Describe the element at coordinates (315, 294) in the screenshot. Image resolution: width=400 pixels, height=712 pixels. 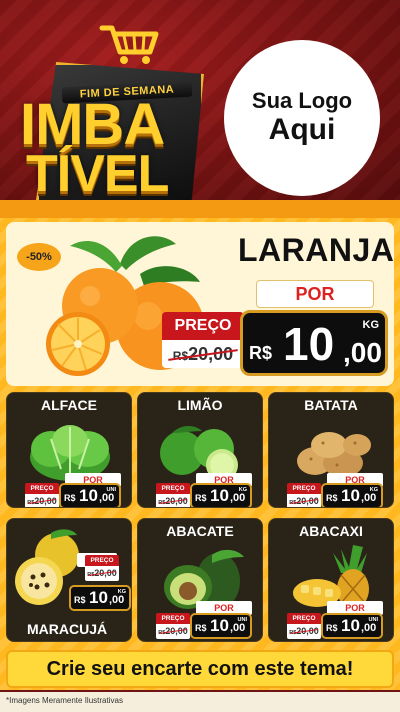
I see `por-label: POR` at that location.